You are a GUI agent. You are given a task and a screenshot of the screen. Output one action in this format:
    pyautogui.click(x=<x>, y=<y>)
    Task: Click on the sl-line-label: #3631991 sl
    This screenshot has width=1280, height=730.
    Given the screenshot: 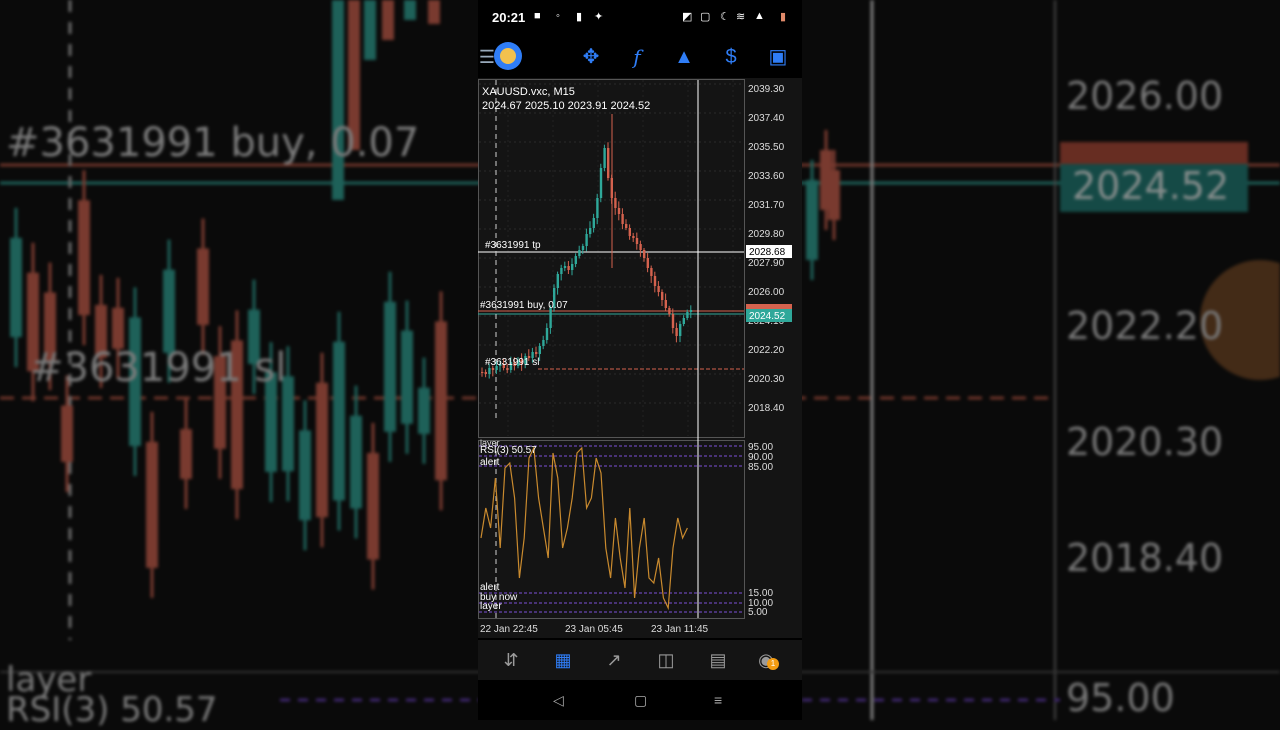 What is the action you would take?
    pyautogui.click(x=512, y=362)
    